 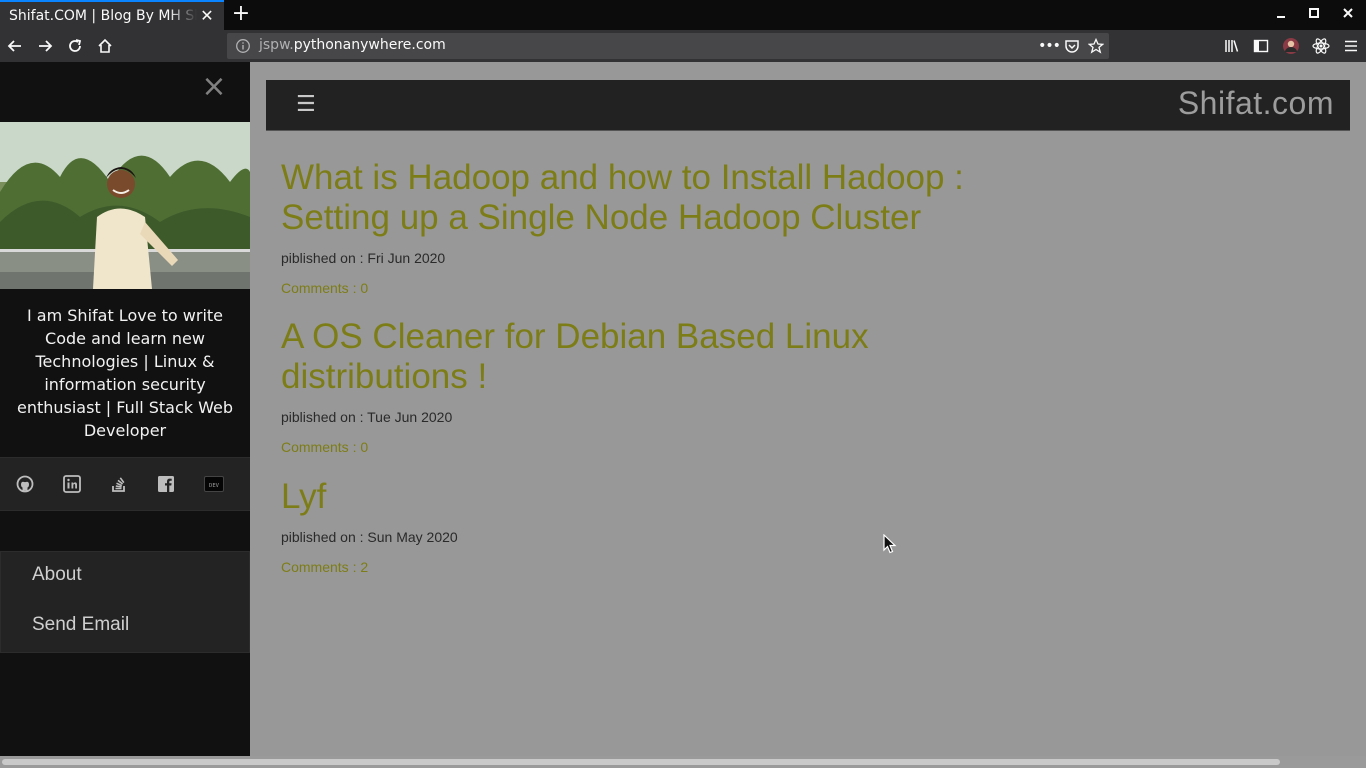 I want to click on svg-text: DEV, so click(x=214, y=486).